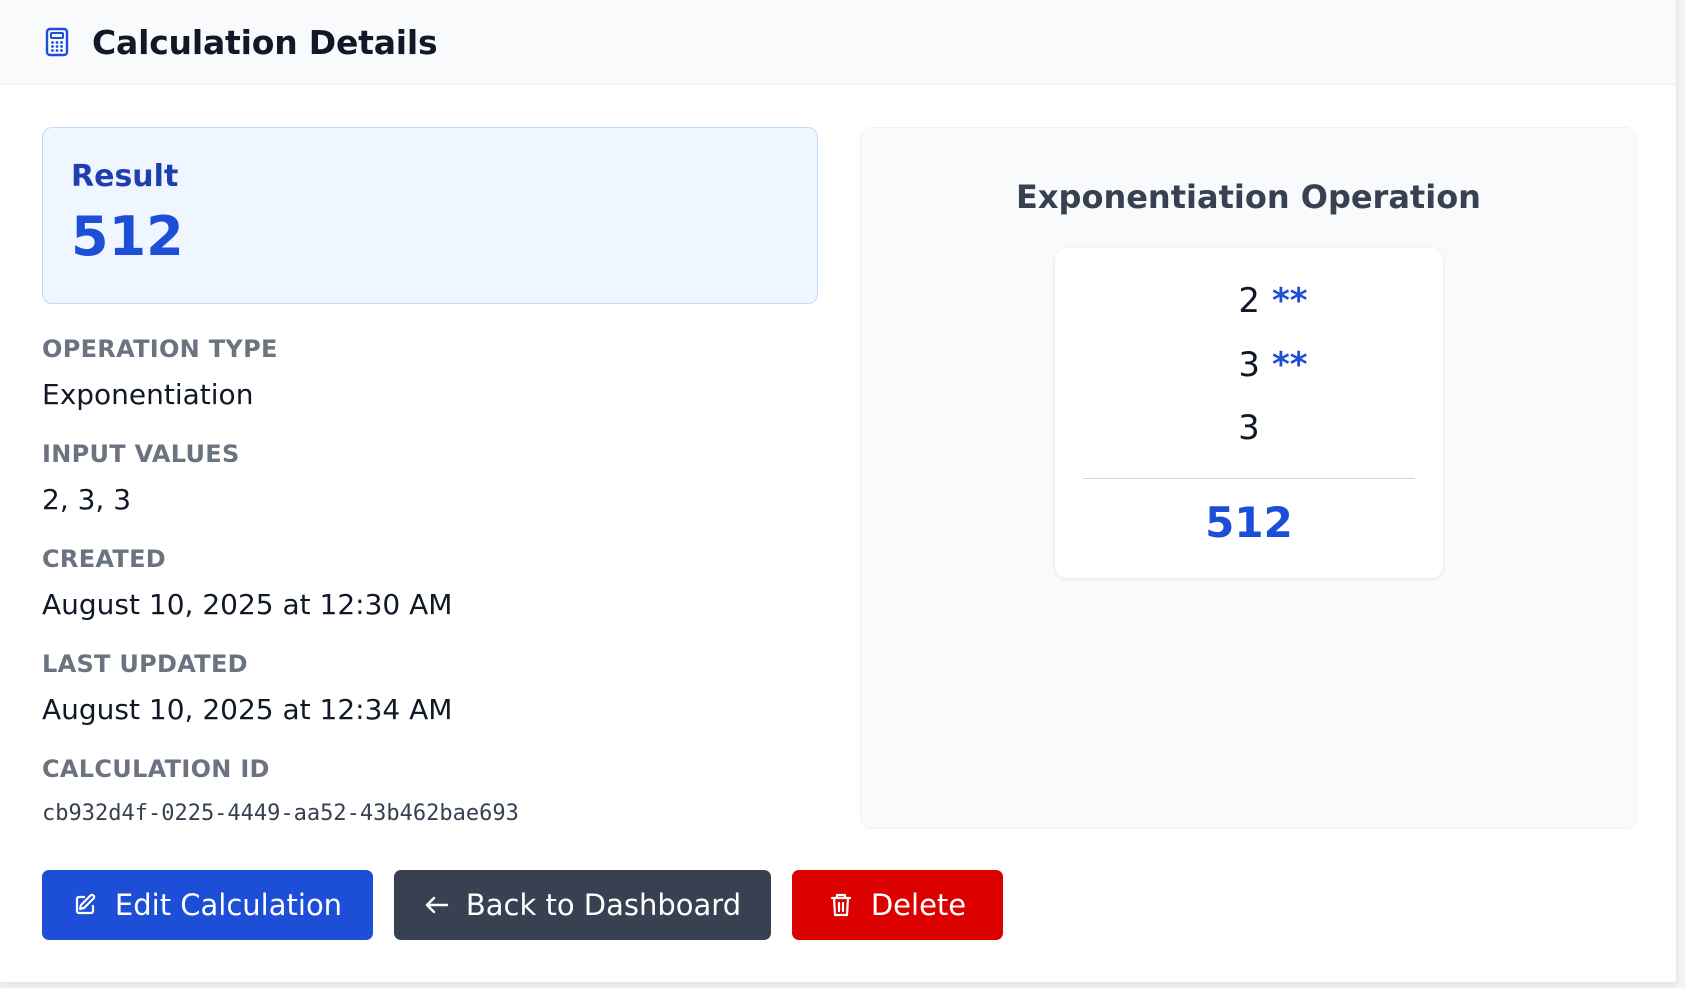 This screenshot has height=988, width=1685. Describe the element at coordinates (247, 604) in the screenshot. I see `field-value: August 10, 2025 at 12:30 AM` at that location.